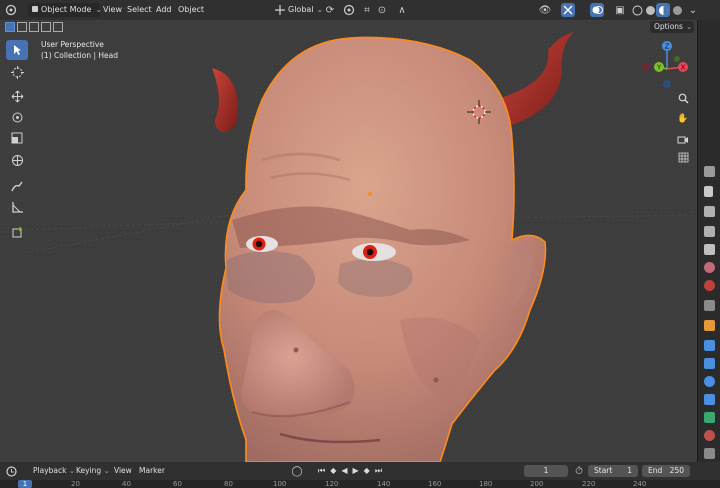  I want to click on visibility-icon: 👁, so click(545, 10).